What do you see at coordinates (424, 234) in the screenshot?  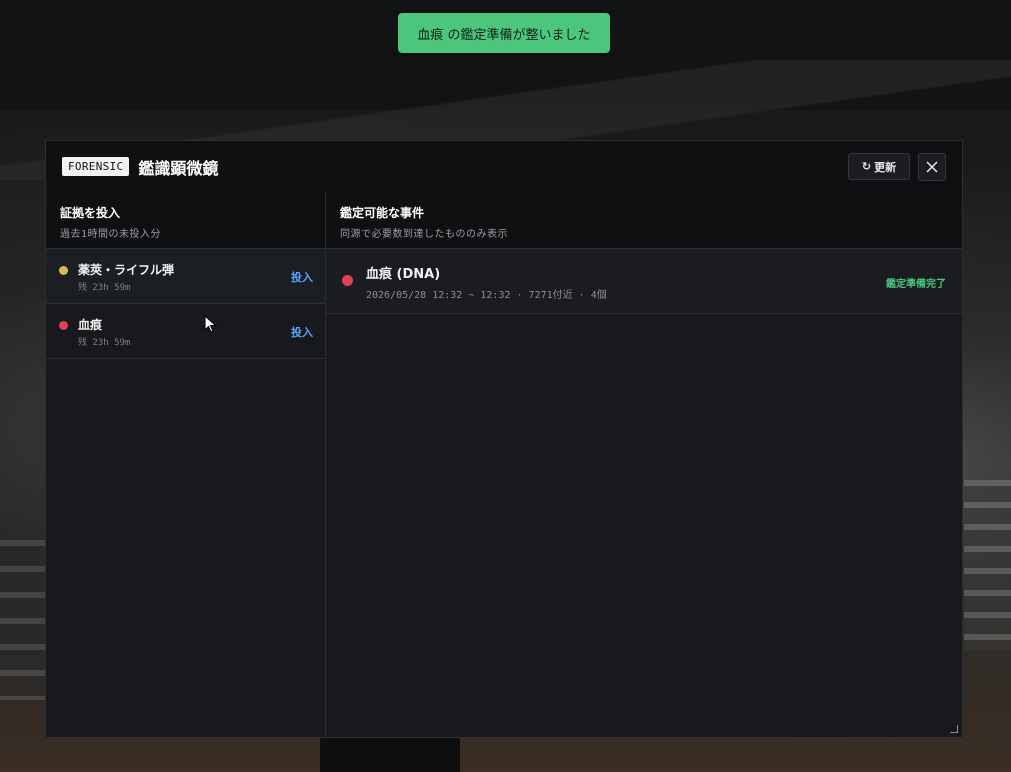 I see `cases-panel-subtitle: 同源で必要数到達したもののみ表示` at bounding box center [424, 234].